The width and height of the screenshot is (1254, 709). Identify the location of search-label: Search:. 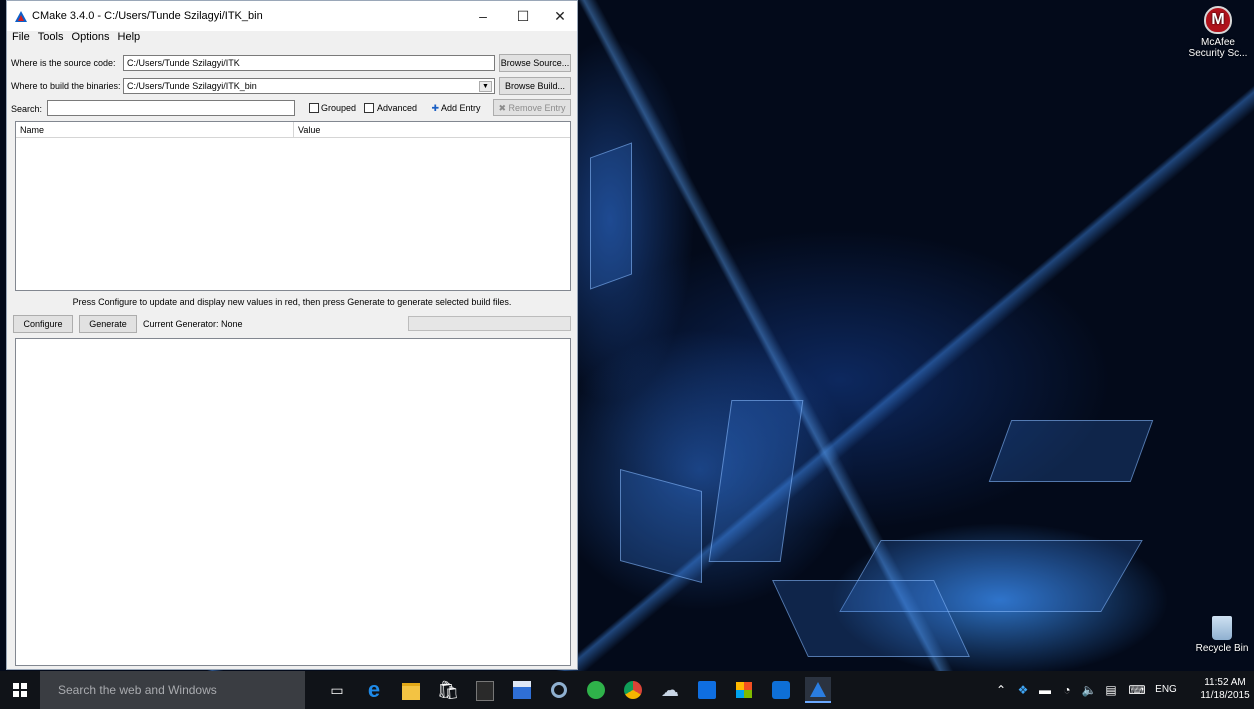
(27, 109).